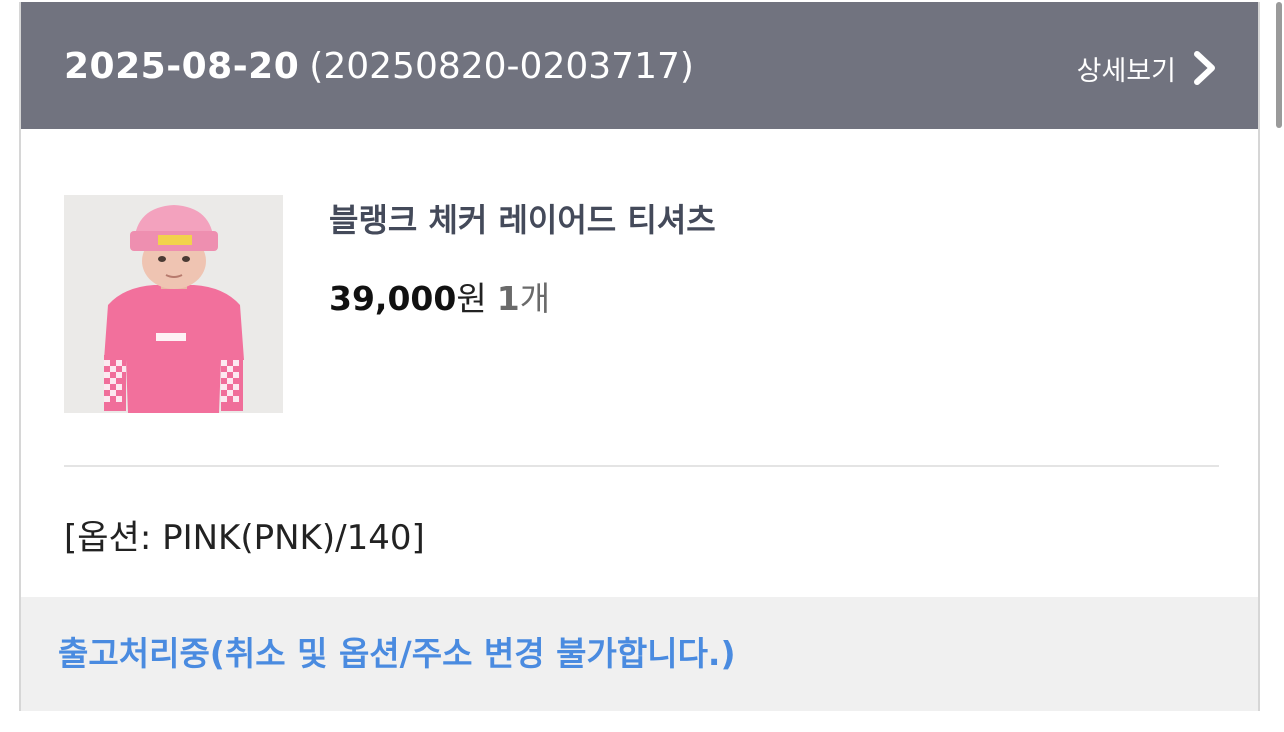  I want to click on chevron-right-icon, so click(1204, 68).